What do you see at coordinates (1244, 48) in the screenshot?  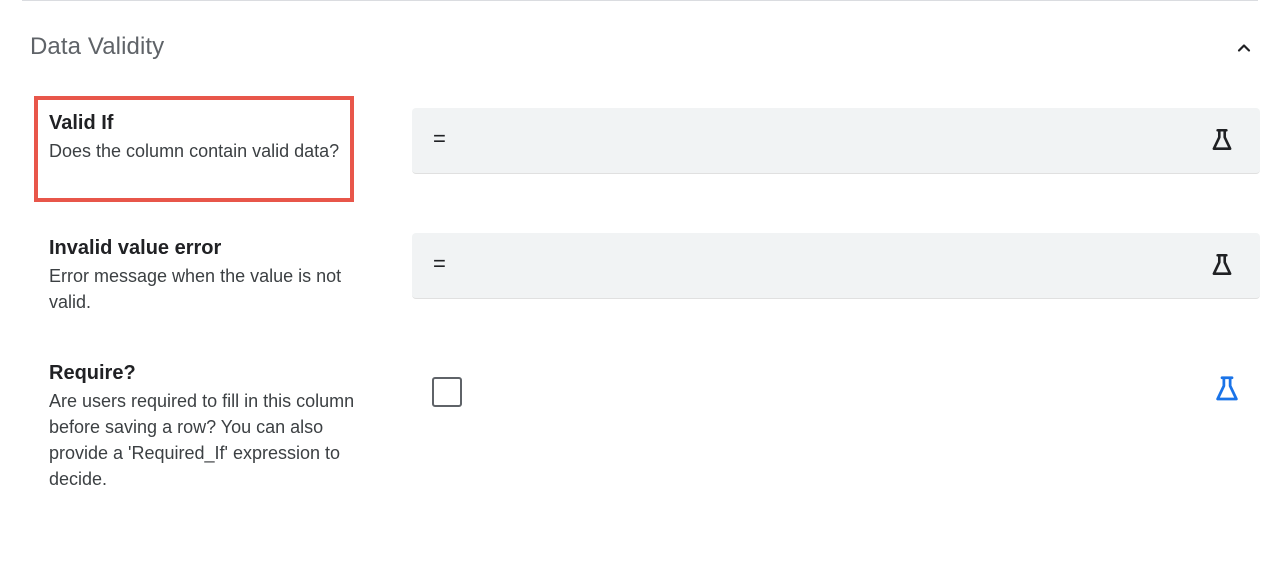 I see `chevron-up-icon` at bounding box center [1244, 48].